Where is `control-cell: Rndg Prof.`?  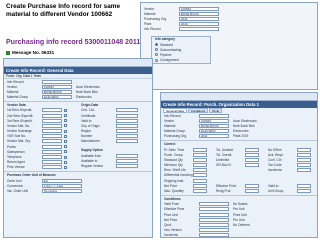 control-cell: Rndg Prof. is located at coordinates (239, 191).